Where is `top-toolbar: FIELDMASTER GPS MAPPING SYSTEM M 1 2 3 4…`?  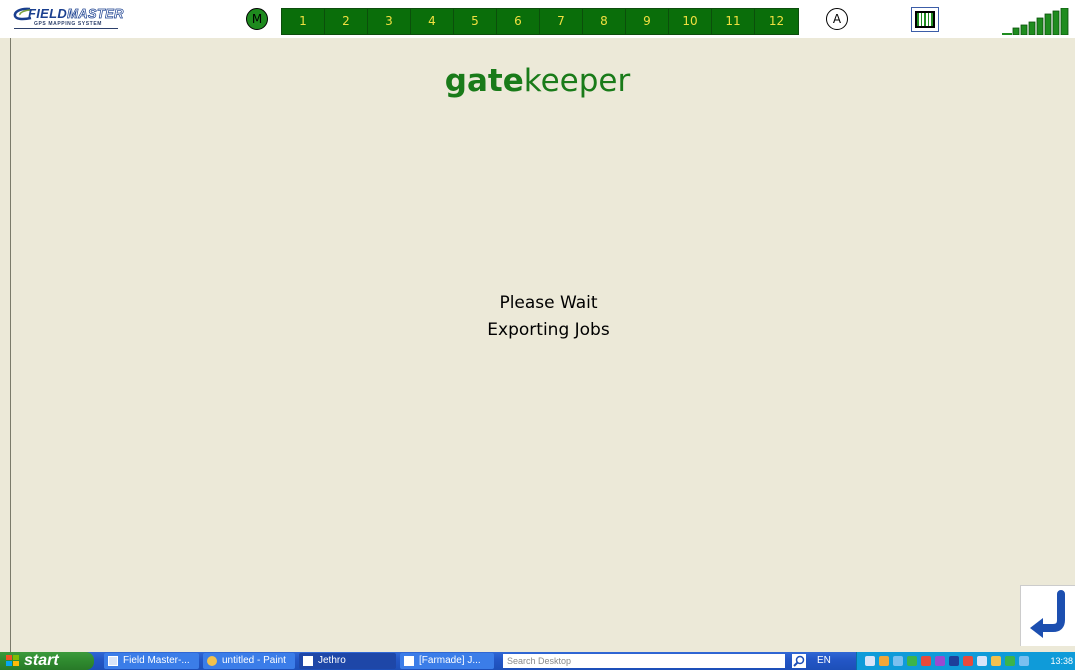 top-toolbar: FIELDMASTER GPS MAPPING SYSTEM M 1 2 3 4… is located at coordinates (537, 19).